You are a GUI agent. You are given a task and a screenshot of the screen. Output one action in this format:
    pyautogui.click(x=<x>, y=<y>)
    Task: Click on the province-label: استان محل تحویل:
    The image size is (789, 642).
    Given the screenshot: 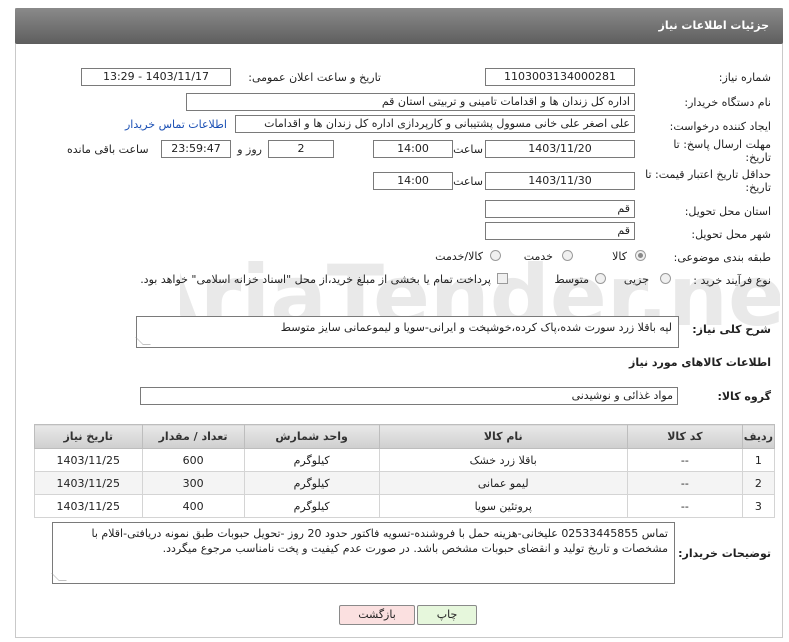 What is the action you would take?
    pyautogui.click(x=727, y=211)
    